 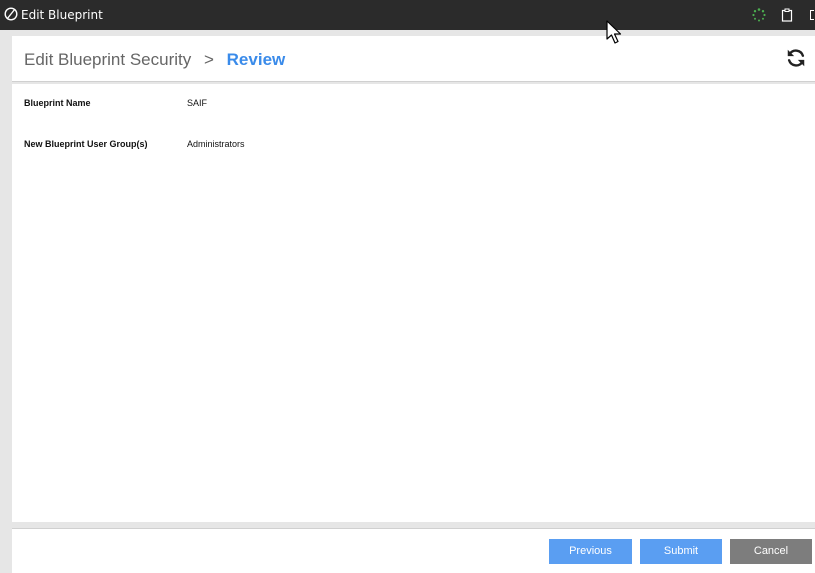 What do you see at coordinates (11, 14) in the screenshot?
I see `blueprint-app-icon` at bounding box center [11, 14].